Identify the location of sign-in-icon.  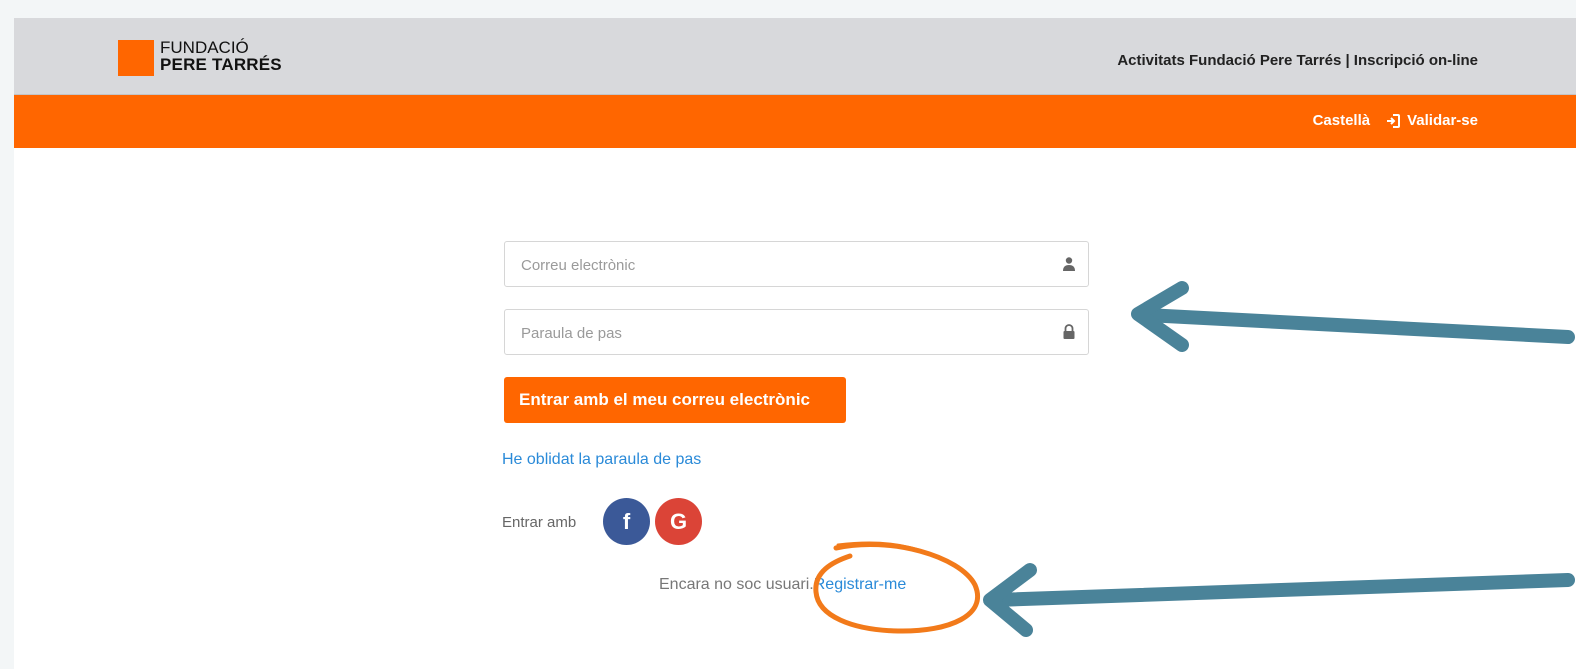
(1394, 120).